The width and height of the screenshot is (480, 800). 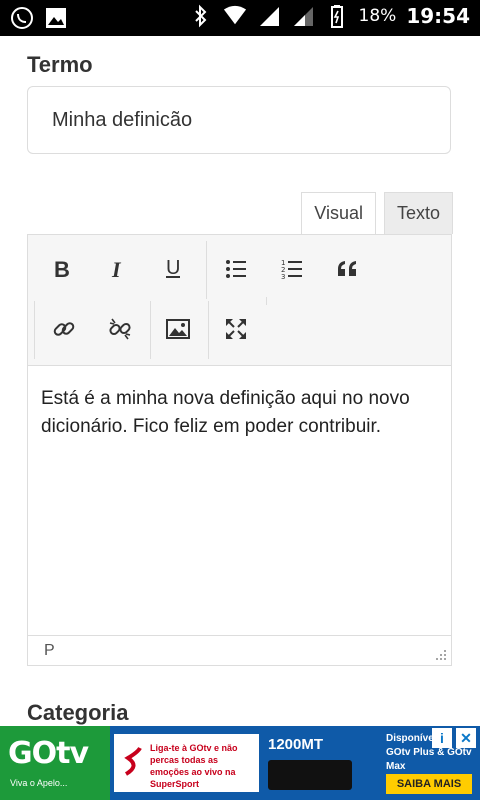 I want to click on battery-icon, so click(x=337, y=16).